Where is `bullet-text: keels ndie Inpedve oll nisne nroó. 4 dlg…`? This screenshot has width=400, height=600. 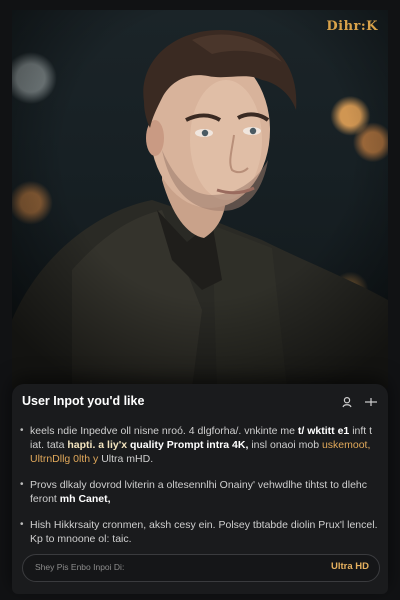
bullet-text: keels ndie Inpedve oll nisne nroó. 4 dlg… is located at coordinates (204, 445).